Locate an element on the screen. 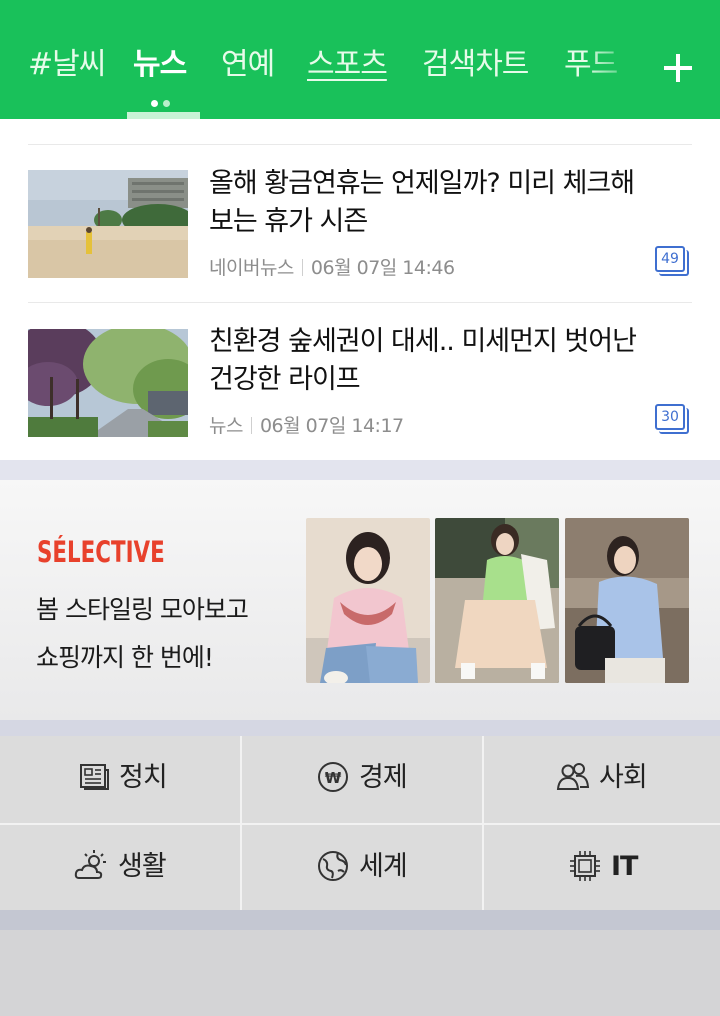 Image resolution: width=720 pixels, height=1016 pixels. newspaper-icon is located at coordinates (94, 777).